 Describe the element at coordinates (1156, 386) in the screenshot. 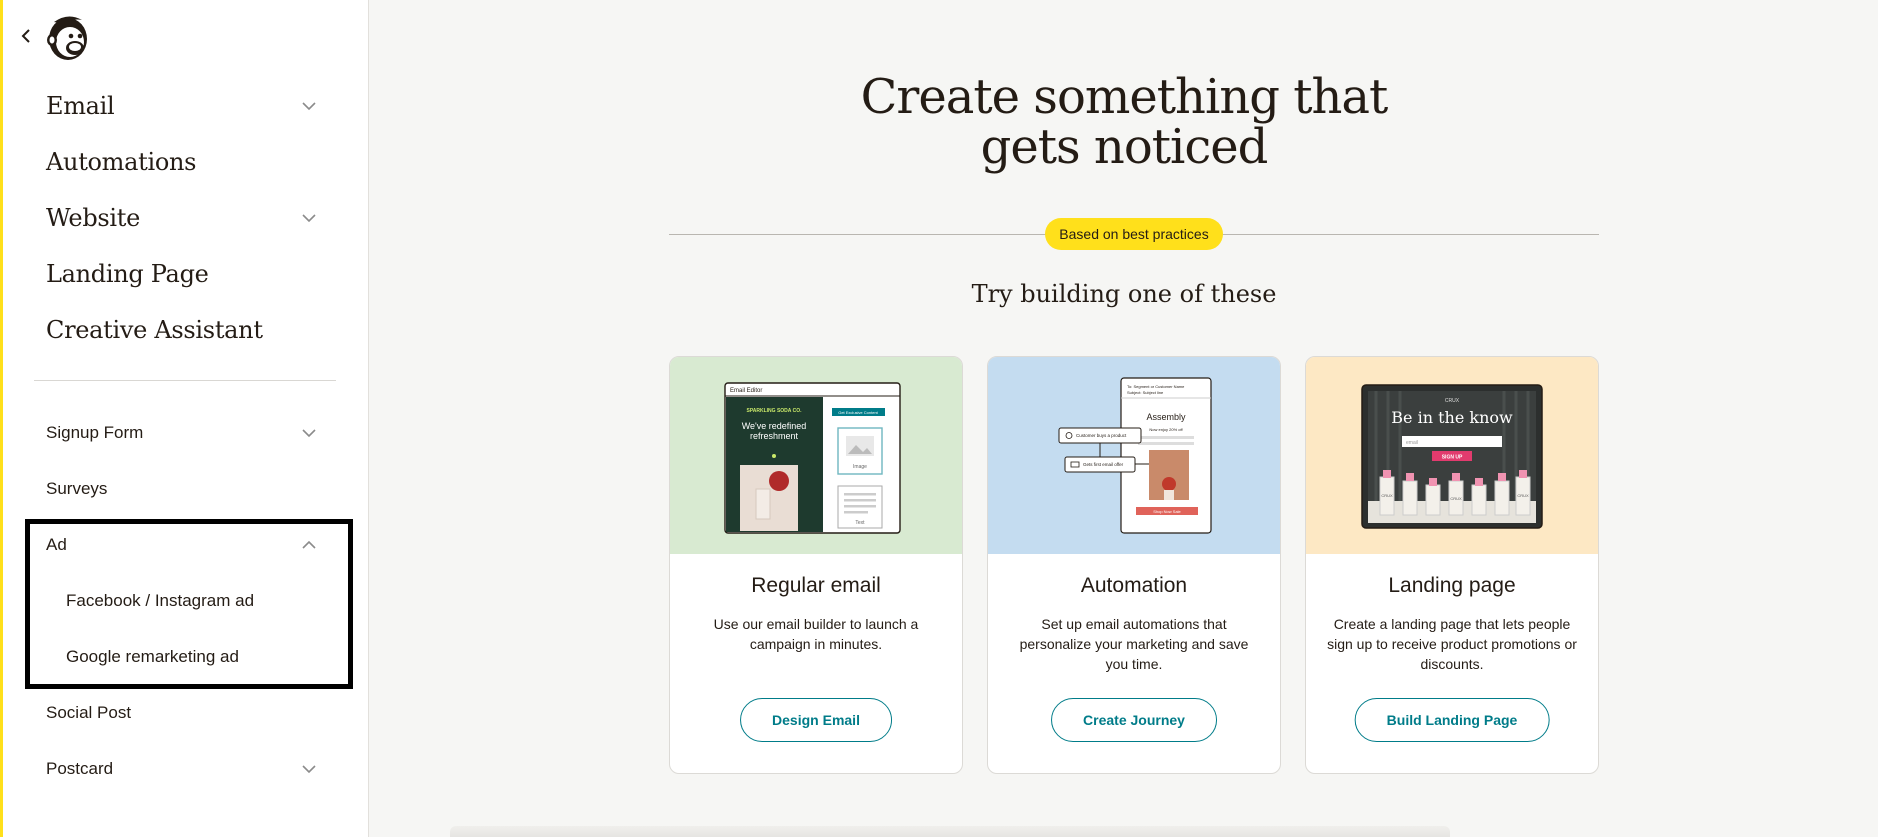

I see `to-line-text: To: Segment or Customer Name` at that location.